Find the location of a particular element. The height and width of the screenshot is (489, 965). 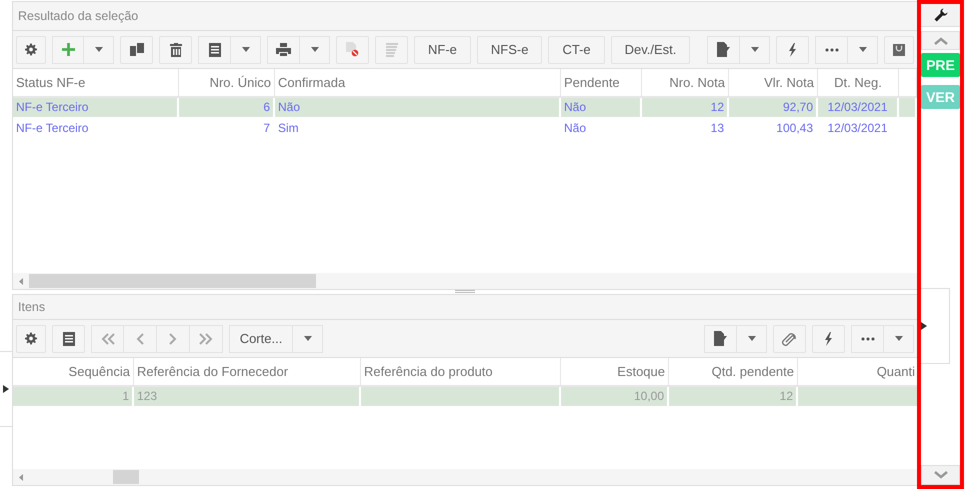

column-header: Pendente is located at coordinates (601, 82).